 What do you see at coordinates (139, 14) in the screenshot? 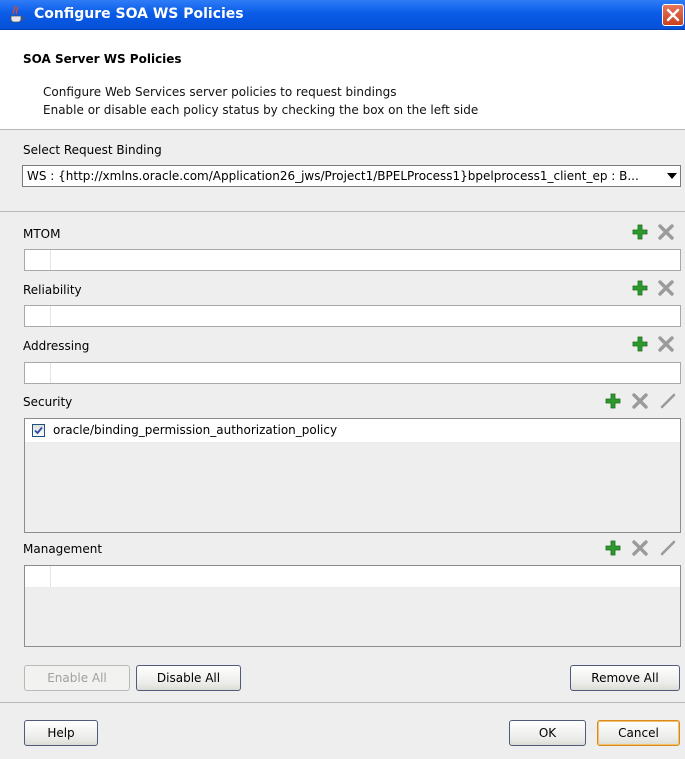
I see `window-title: Configure SOA WS Policies` at bounding box center [139, 14].